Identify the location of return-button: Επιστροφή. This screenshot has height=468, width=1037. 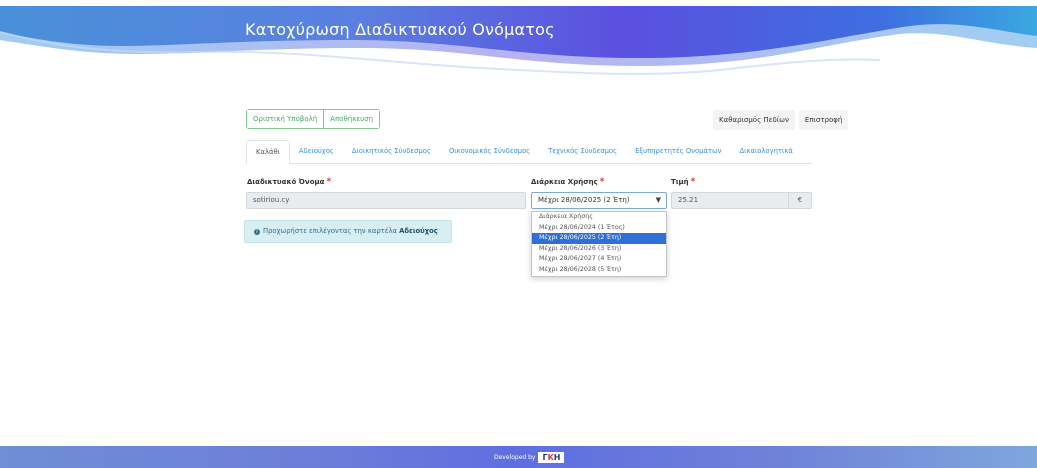
(823, 120).